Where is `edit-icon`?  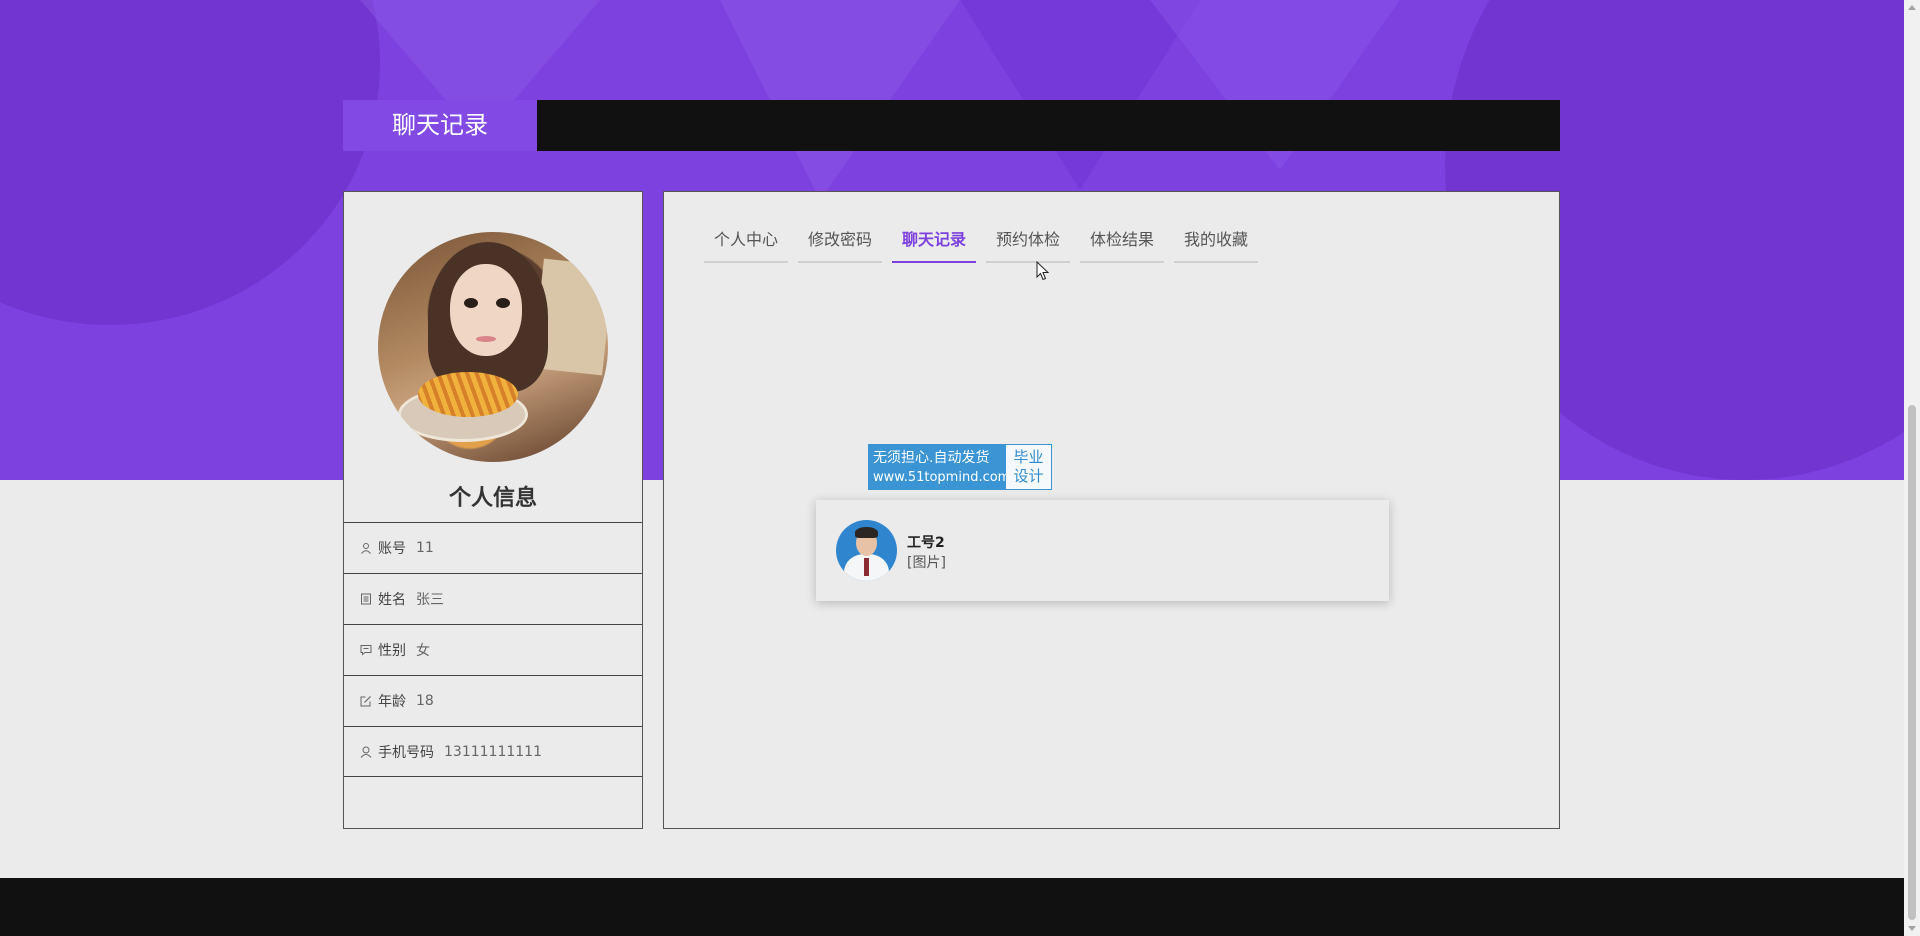 edit-icon is located at coordinates (366, 701).